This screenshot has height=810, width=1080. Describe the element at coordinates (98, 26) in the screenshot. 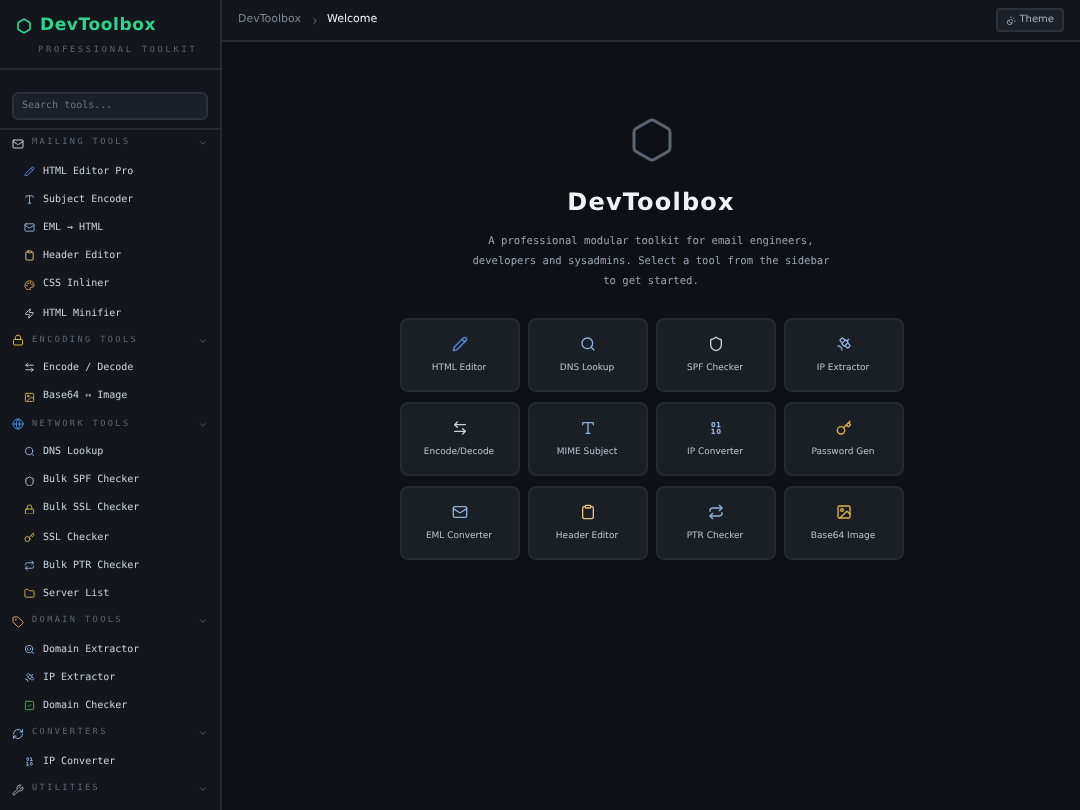

I see `app-logo: DevToolbox` at that location.